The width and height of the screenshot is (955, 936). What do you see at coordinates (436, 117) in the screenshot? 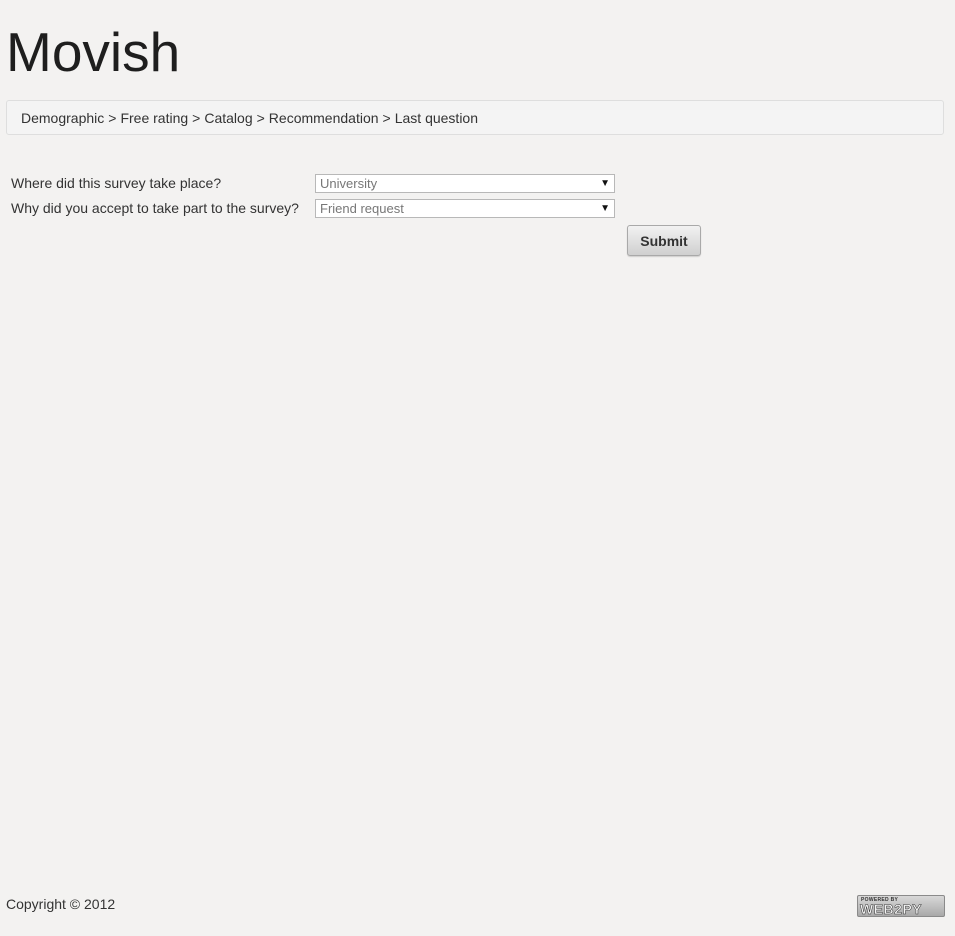
I see `breadcrumb-item-last-question: Last question` at bounding box center [436, 117].